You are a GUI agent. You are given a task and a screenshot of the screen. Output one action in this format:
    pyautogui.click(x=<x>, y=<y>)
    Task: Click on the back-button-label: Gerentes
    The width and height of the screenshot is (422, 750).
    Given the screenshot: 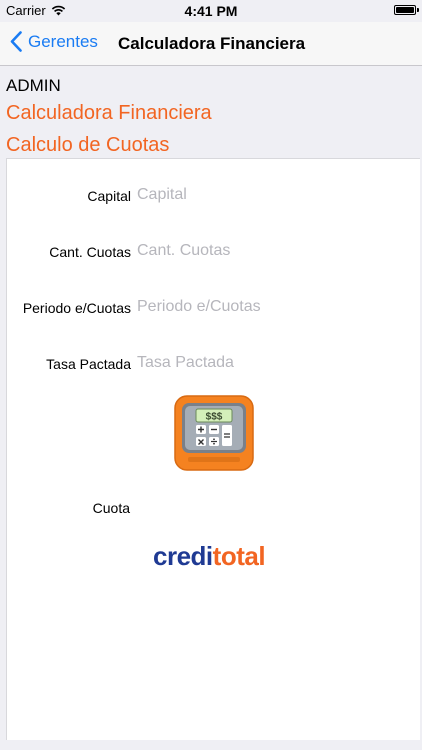 What is the action you would take?
    pyautogui.click(x=63, y=41)
    